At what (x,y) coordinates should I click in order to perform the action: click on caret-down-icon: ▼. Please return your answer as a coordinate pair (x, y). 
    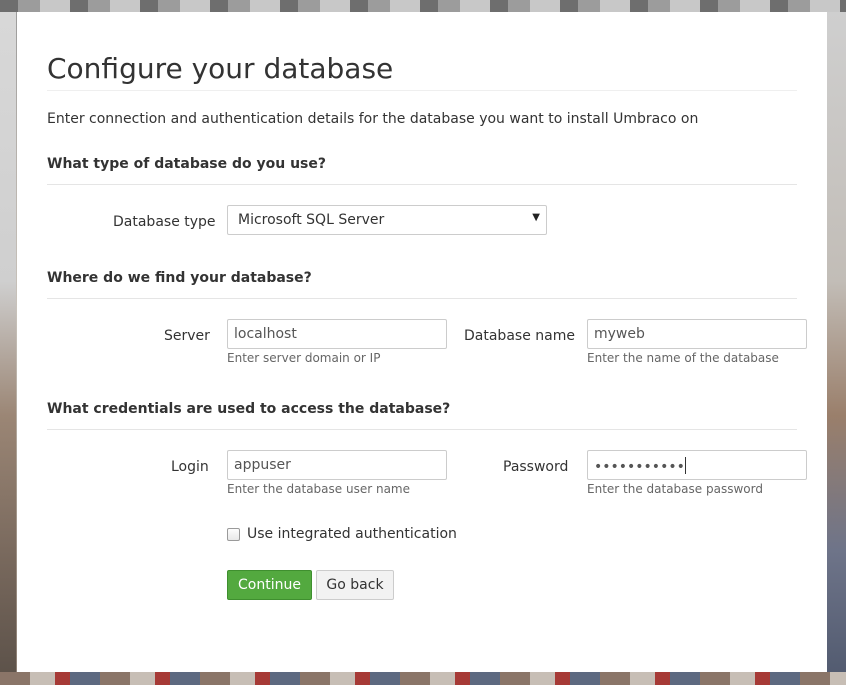
    Looking at the image, I should click on (536, 217).